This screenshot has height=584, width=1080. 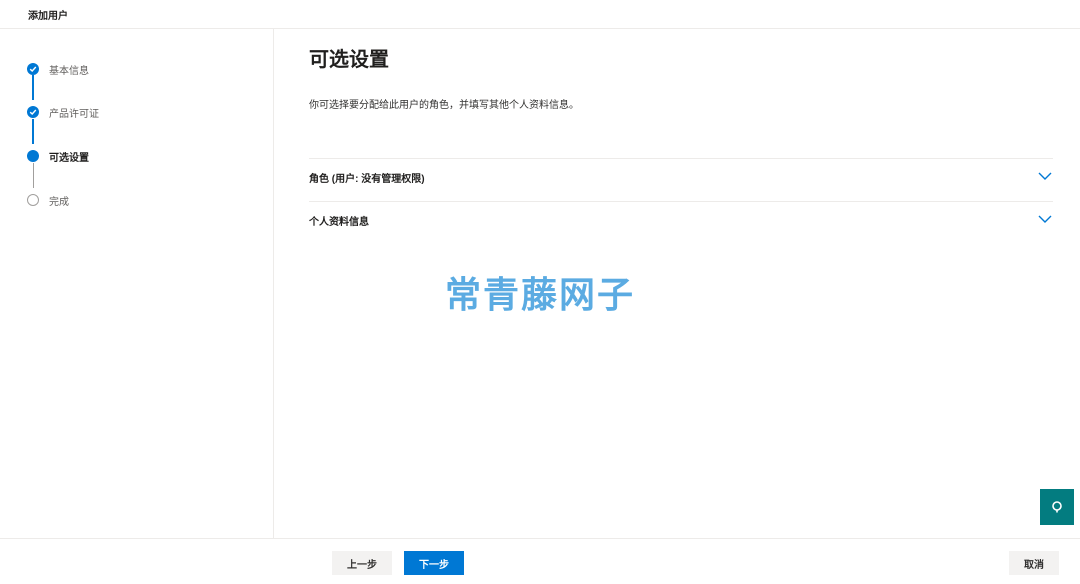 What do you see at coordinates (362, 563) in the screenshot?
I see `back-button: 上一步` at bounding box center [362, 563].